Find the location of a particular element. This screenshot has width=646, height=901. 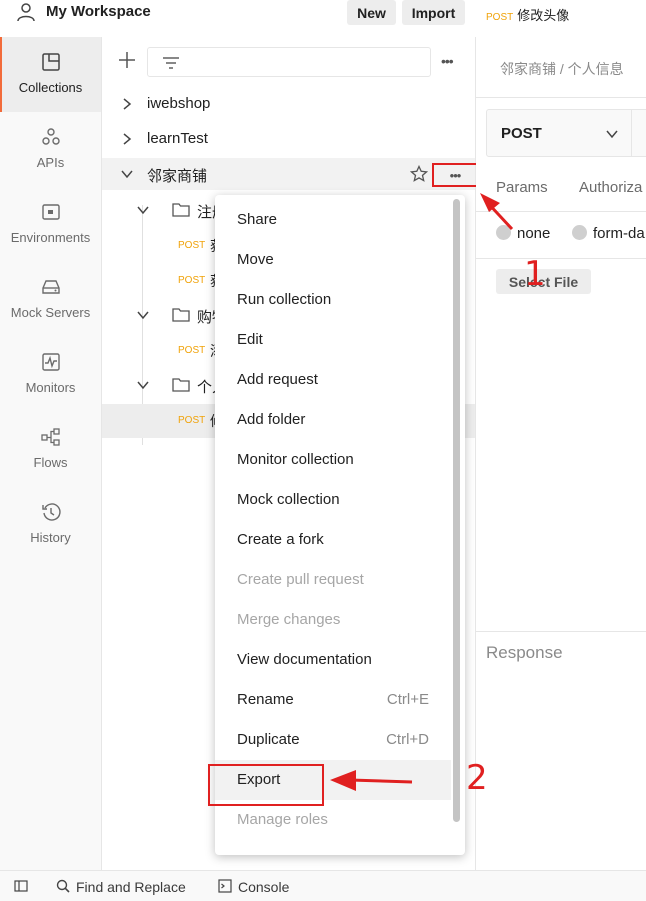

menu-item-rename: Rename Ctrl+E is located at coordinates (333, 700).